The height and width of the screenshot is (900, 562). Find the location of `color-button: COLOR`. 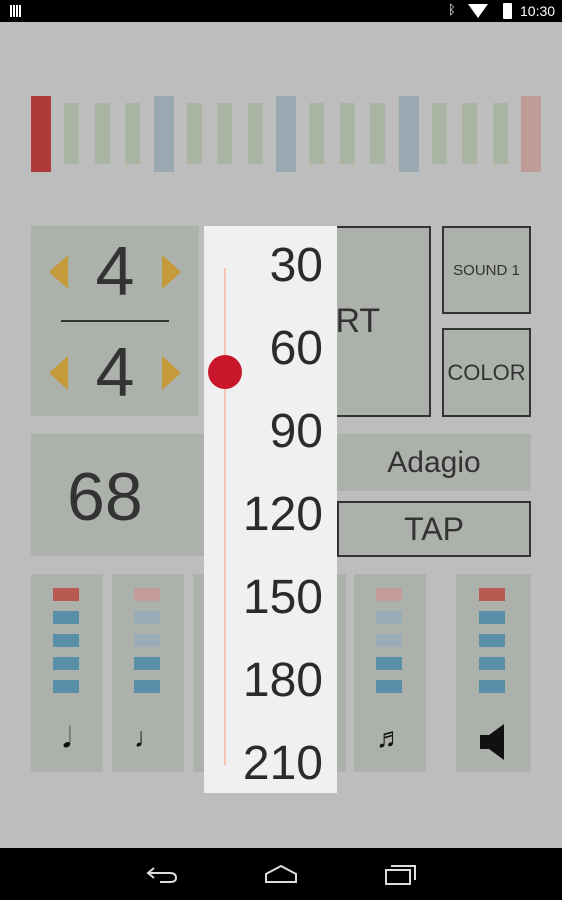

color-button: COLOR is located at coordinates (486, 372).